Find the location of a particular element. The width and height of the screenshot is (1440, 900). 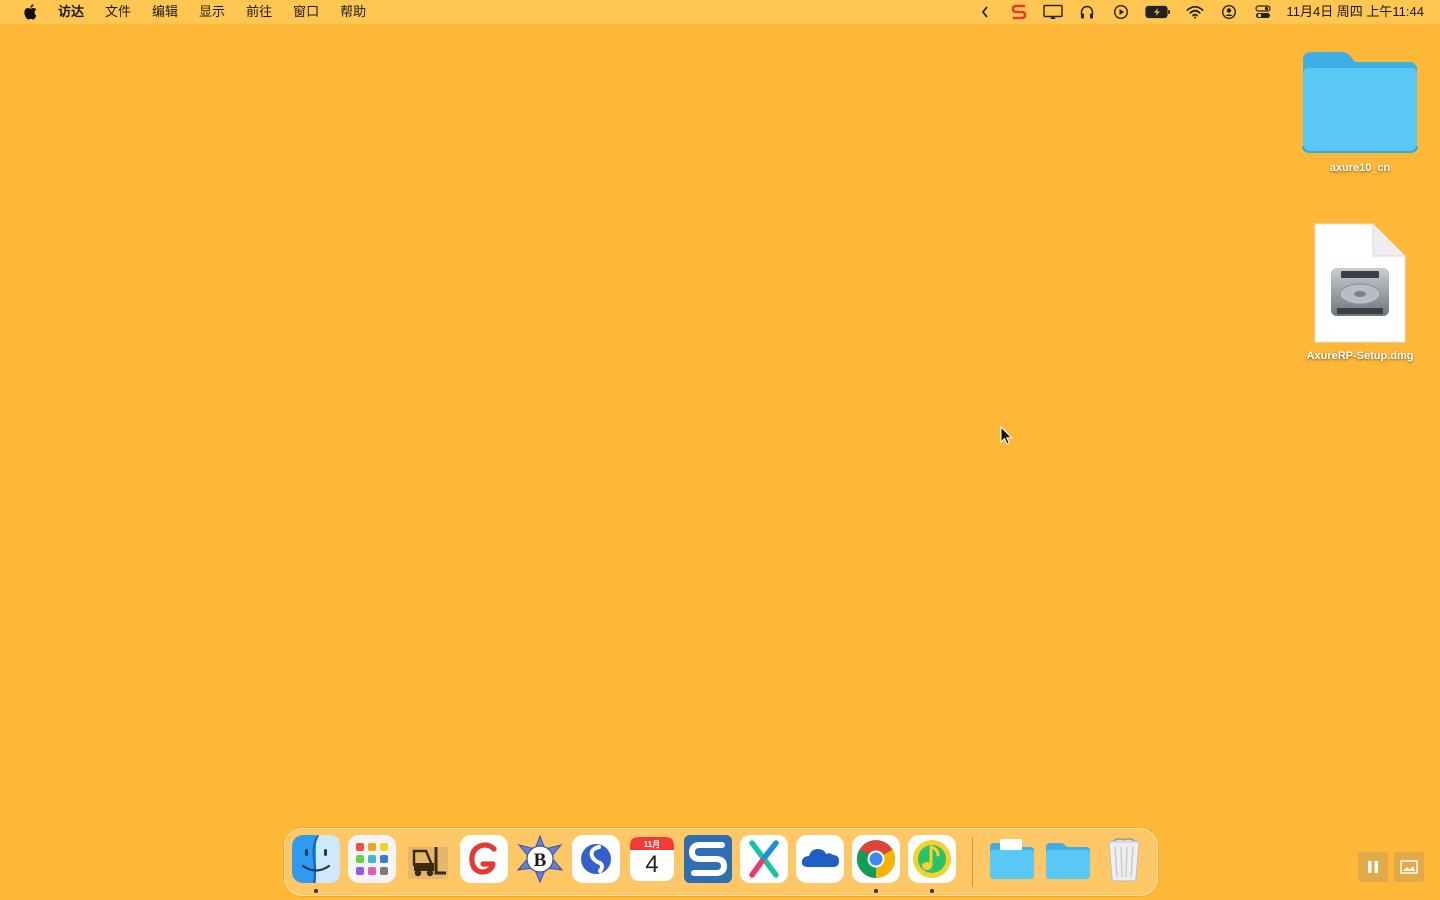

desktop-folder-axure10-cn: axure10_cn is located at coordinates (1360, 111).